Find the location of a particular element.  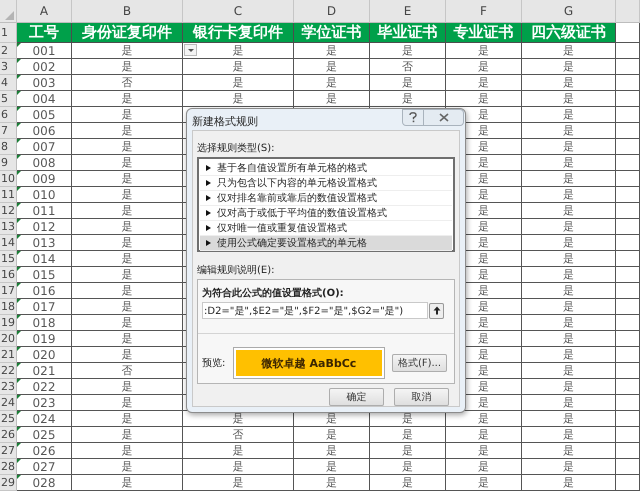

table-cell: 020 is located at coordinates (44, 355).